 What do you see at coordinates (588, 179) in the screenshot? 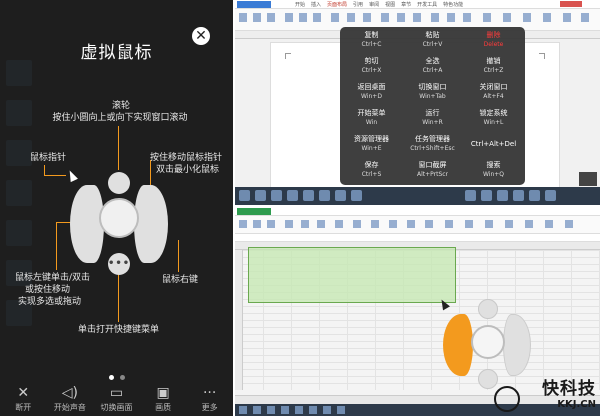
I see `system-tray-icon` at bounding box center [588, 179].